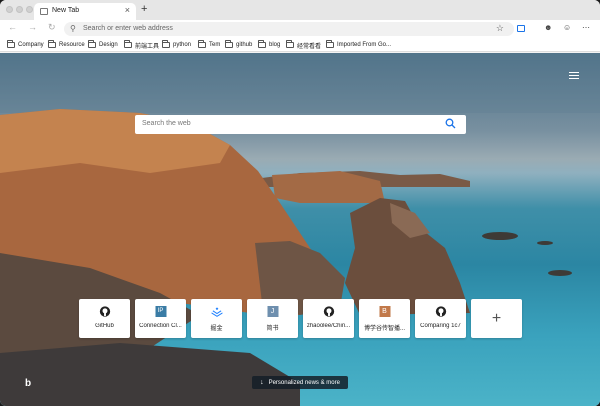  Describe the element at coordinates (304, 382) in the screenshot. I see `news-label: Personalized news & more` at that location.